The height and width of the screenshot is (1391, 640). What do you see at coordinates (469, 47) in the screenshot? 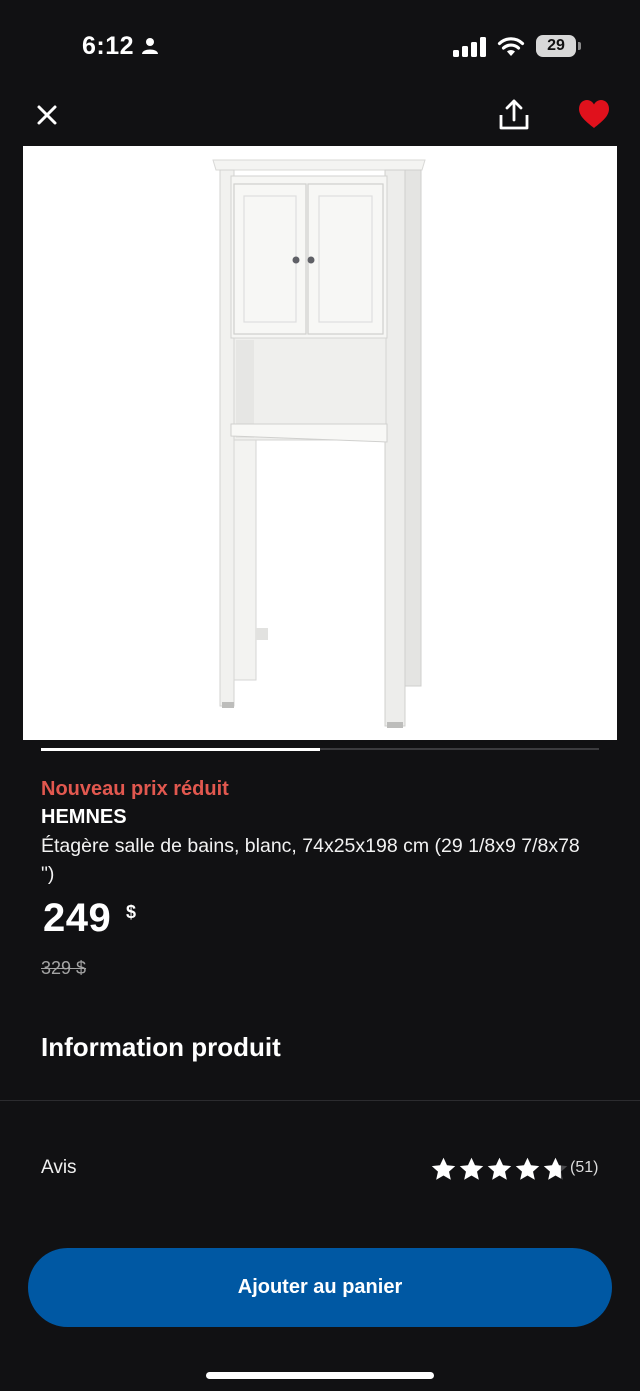
I see `signal-icon` at bounding box center [469, 47].